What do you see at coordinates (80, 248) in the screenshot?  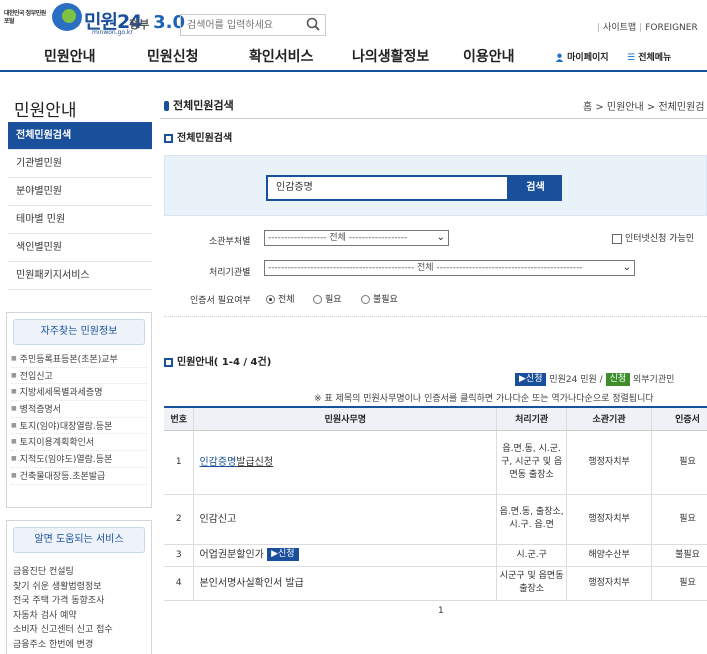 I see `sidebar-item-by-index: 색인별민원` at bounding box center [80, 248].